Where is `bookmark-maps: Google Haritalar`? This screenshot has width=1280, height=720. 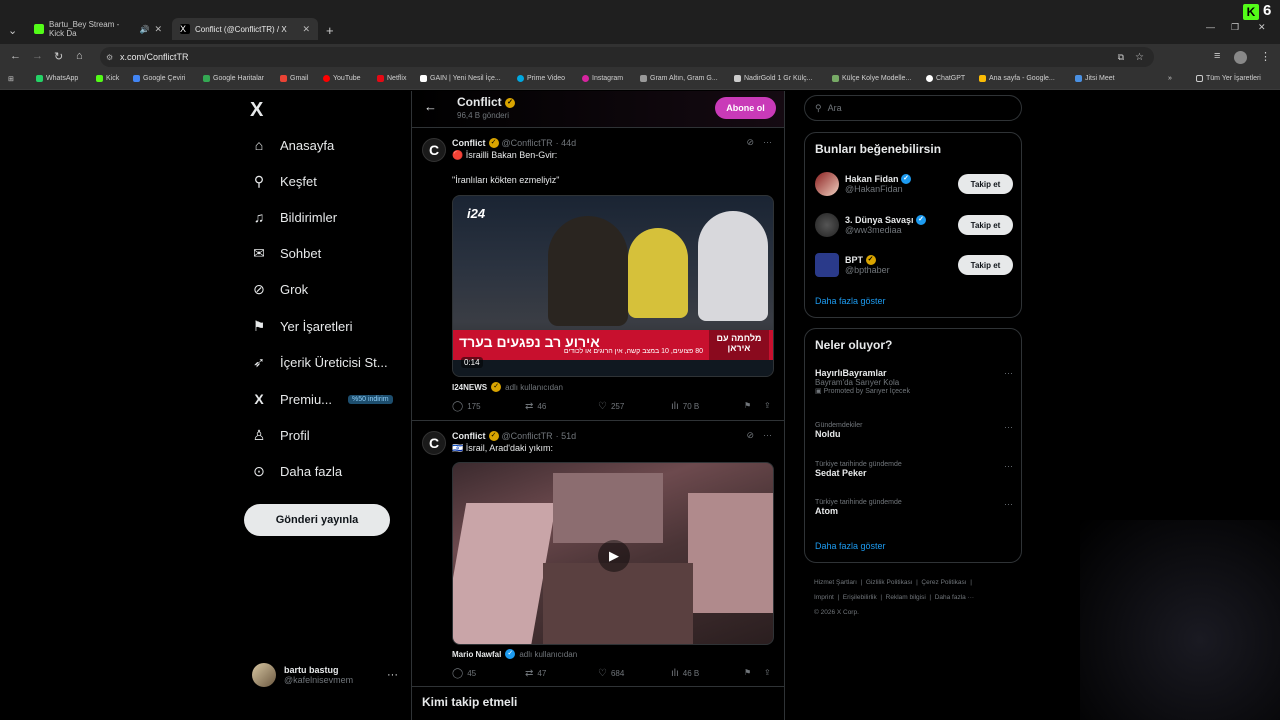
bookmark-maps: Google Haritalar is located at coordinates (233, 78).